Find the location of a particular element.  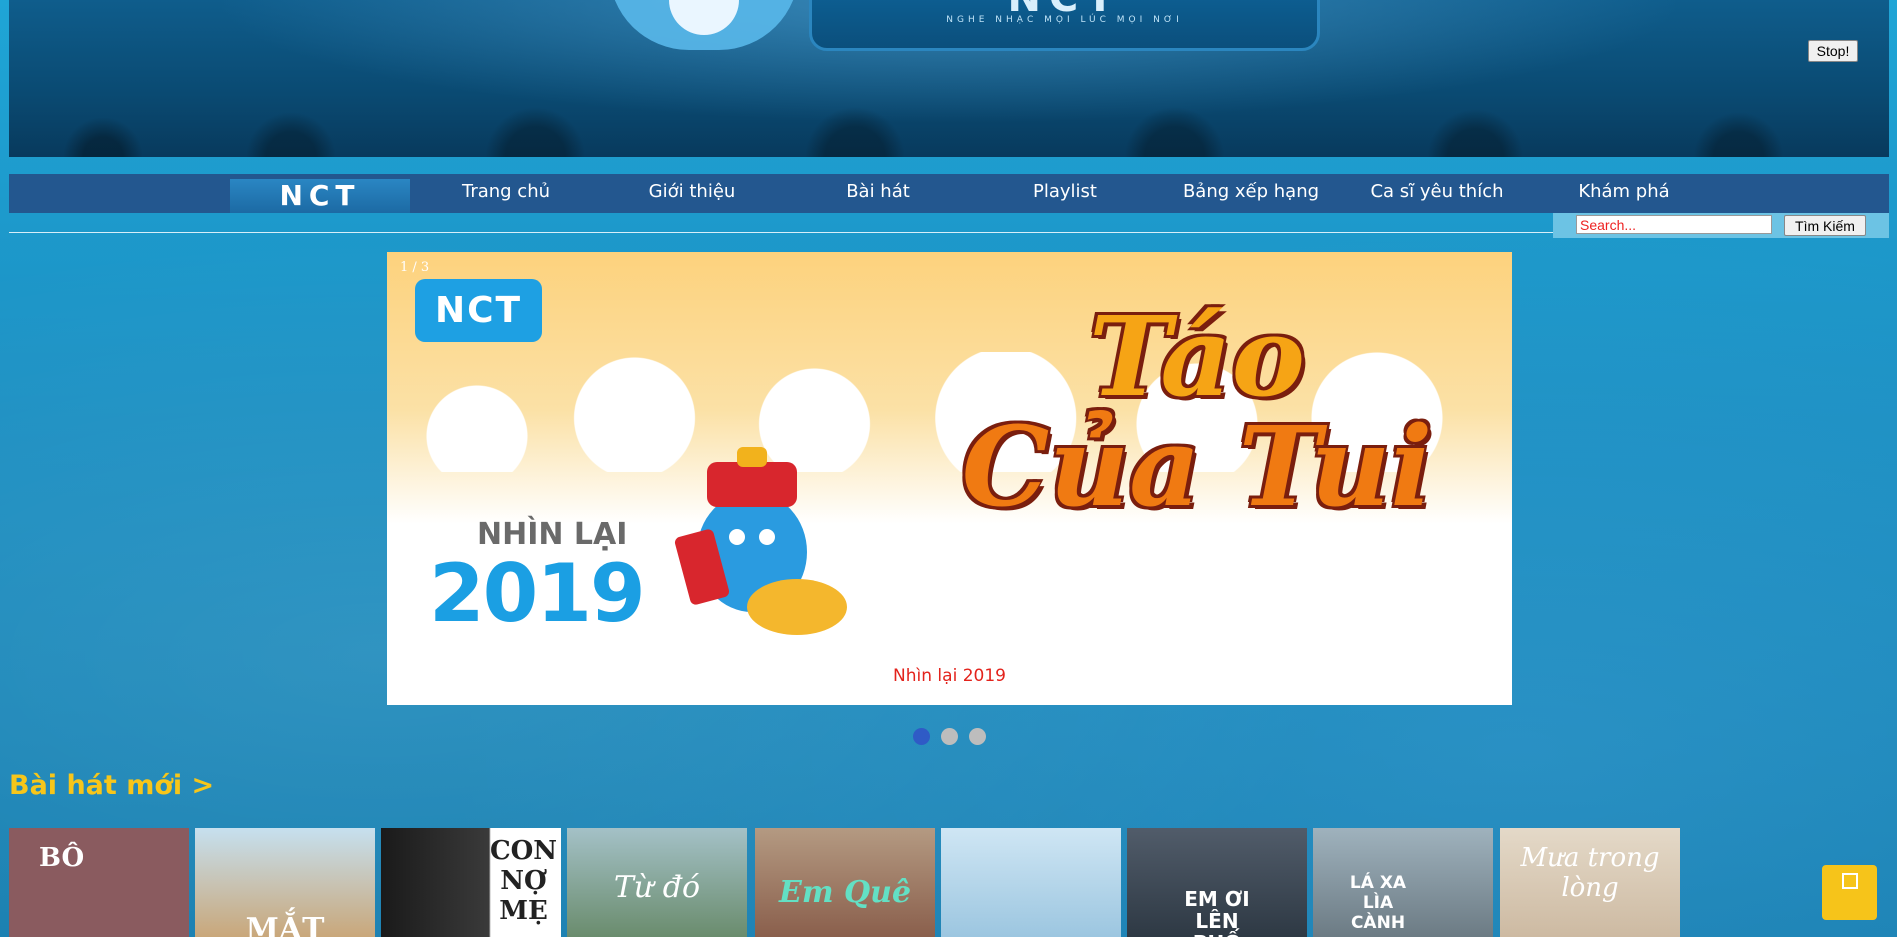

song-thumbnail: CON NỢ MẸ is located at coordinates (471, 882).